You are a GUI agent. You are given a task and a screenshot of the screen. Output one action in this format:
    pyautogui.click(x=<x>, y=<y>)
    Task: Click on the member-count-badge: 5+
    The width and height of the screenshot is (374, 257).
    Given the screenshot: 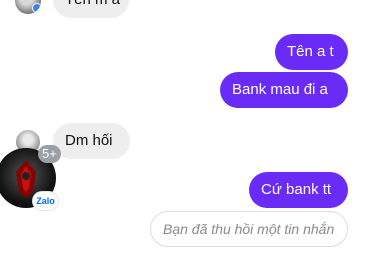 What is the action you would take?
    pyautogui.click(x=49, y=154)
    